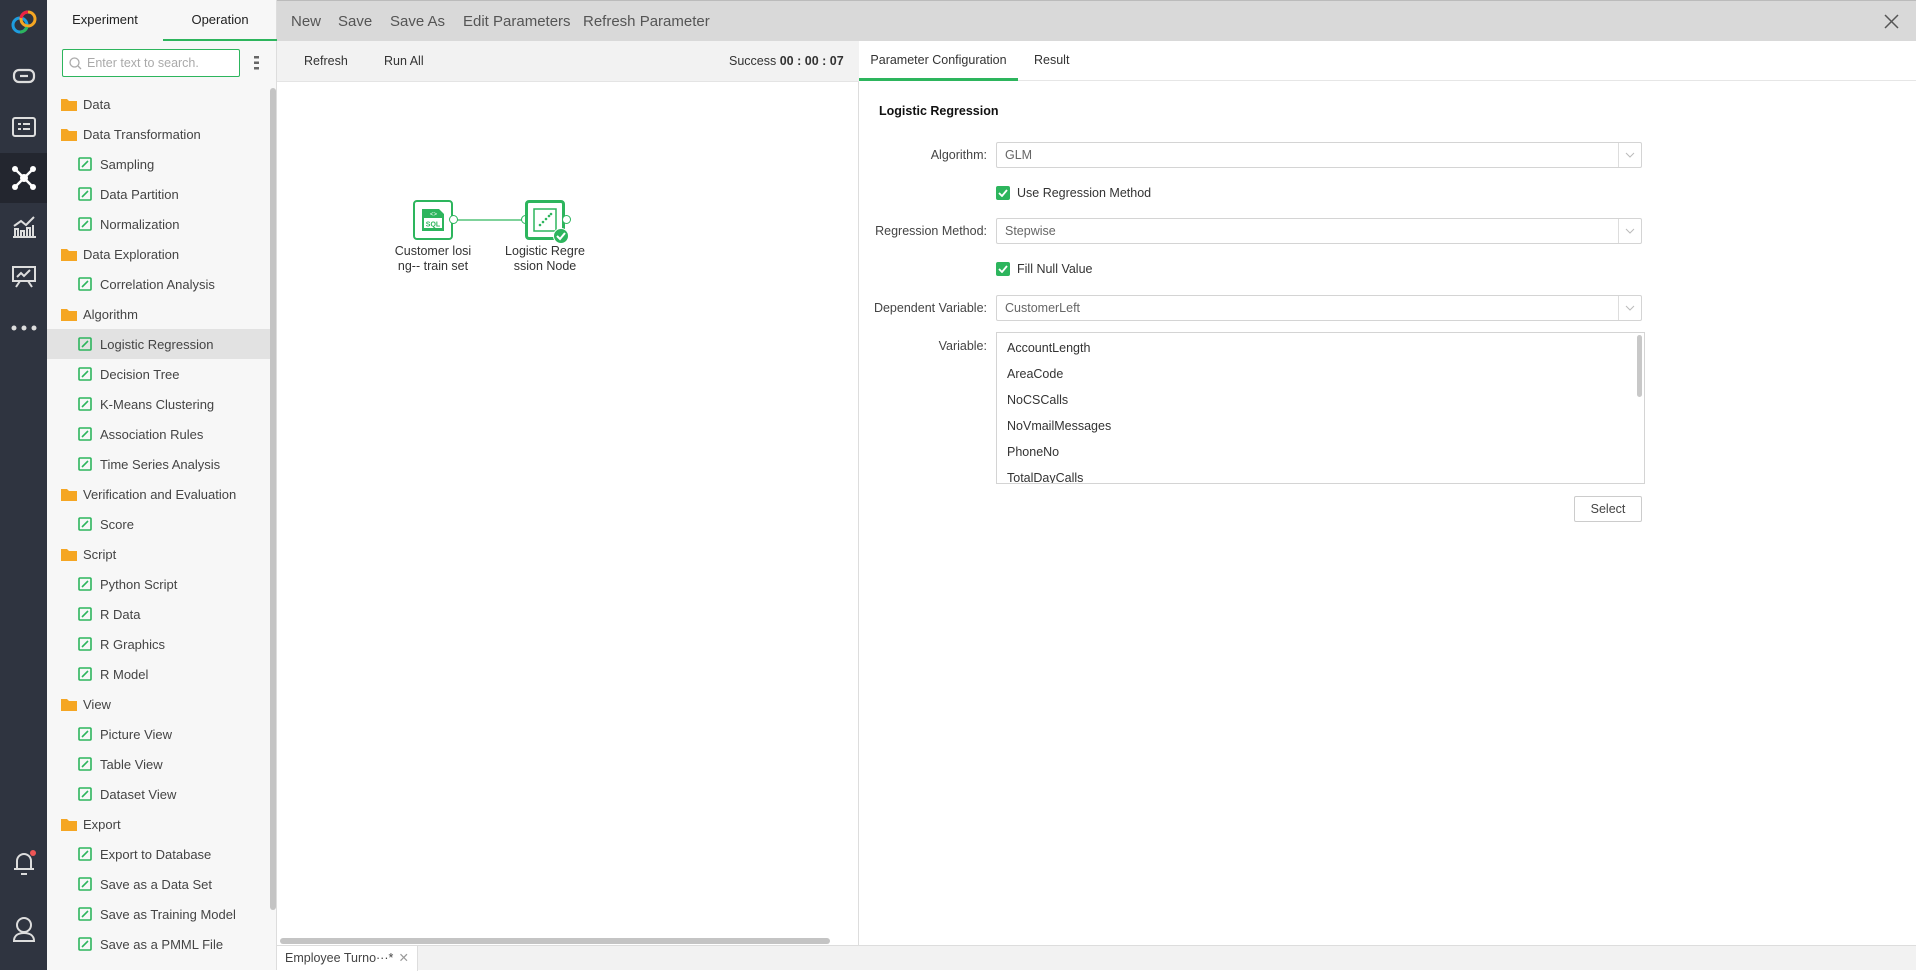  Describe the element at coordinates (131, 764) in the screenshot. I see `sidebar-item-label: Table View` at that location.